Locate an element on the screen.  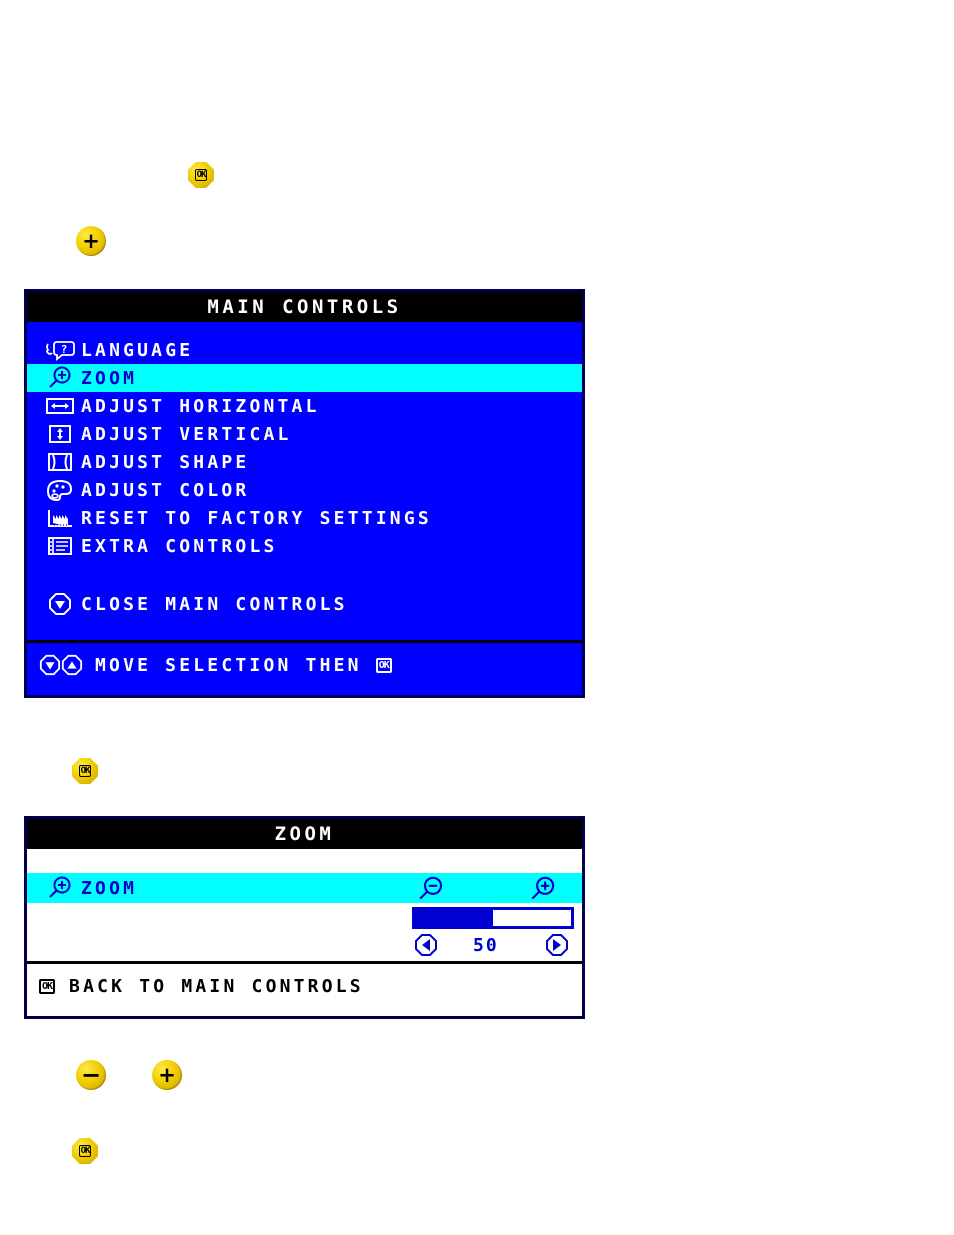
horizontal-arrows-icon is located at coordinates (60, 406).